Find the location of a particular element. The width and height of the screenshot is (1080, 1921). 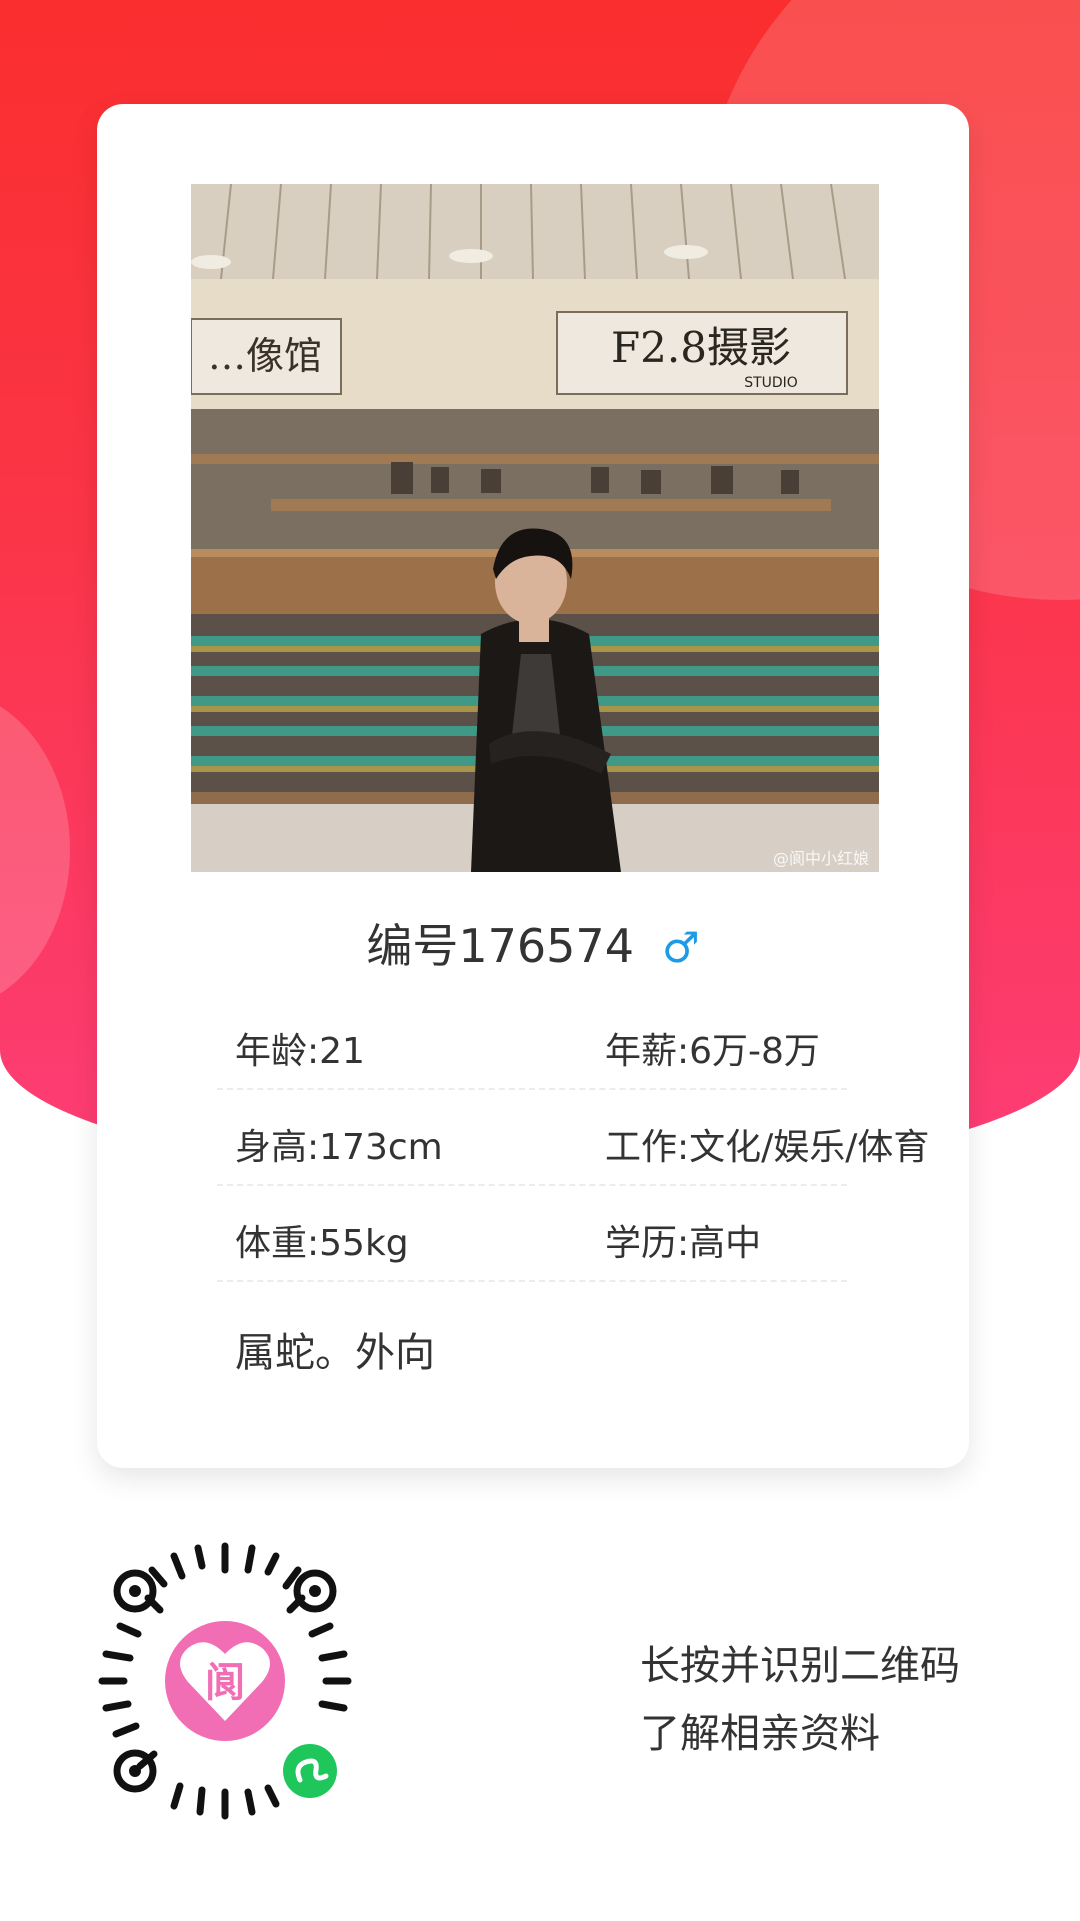

profile-id: 编号176574 is located at coordinates (500, 946).